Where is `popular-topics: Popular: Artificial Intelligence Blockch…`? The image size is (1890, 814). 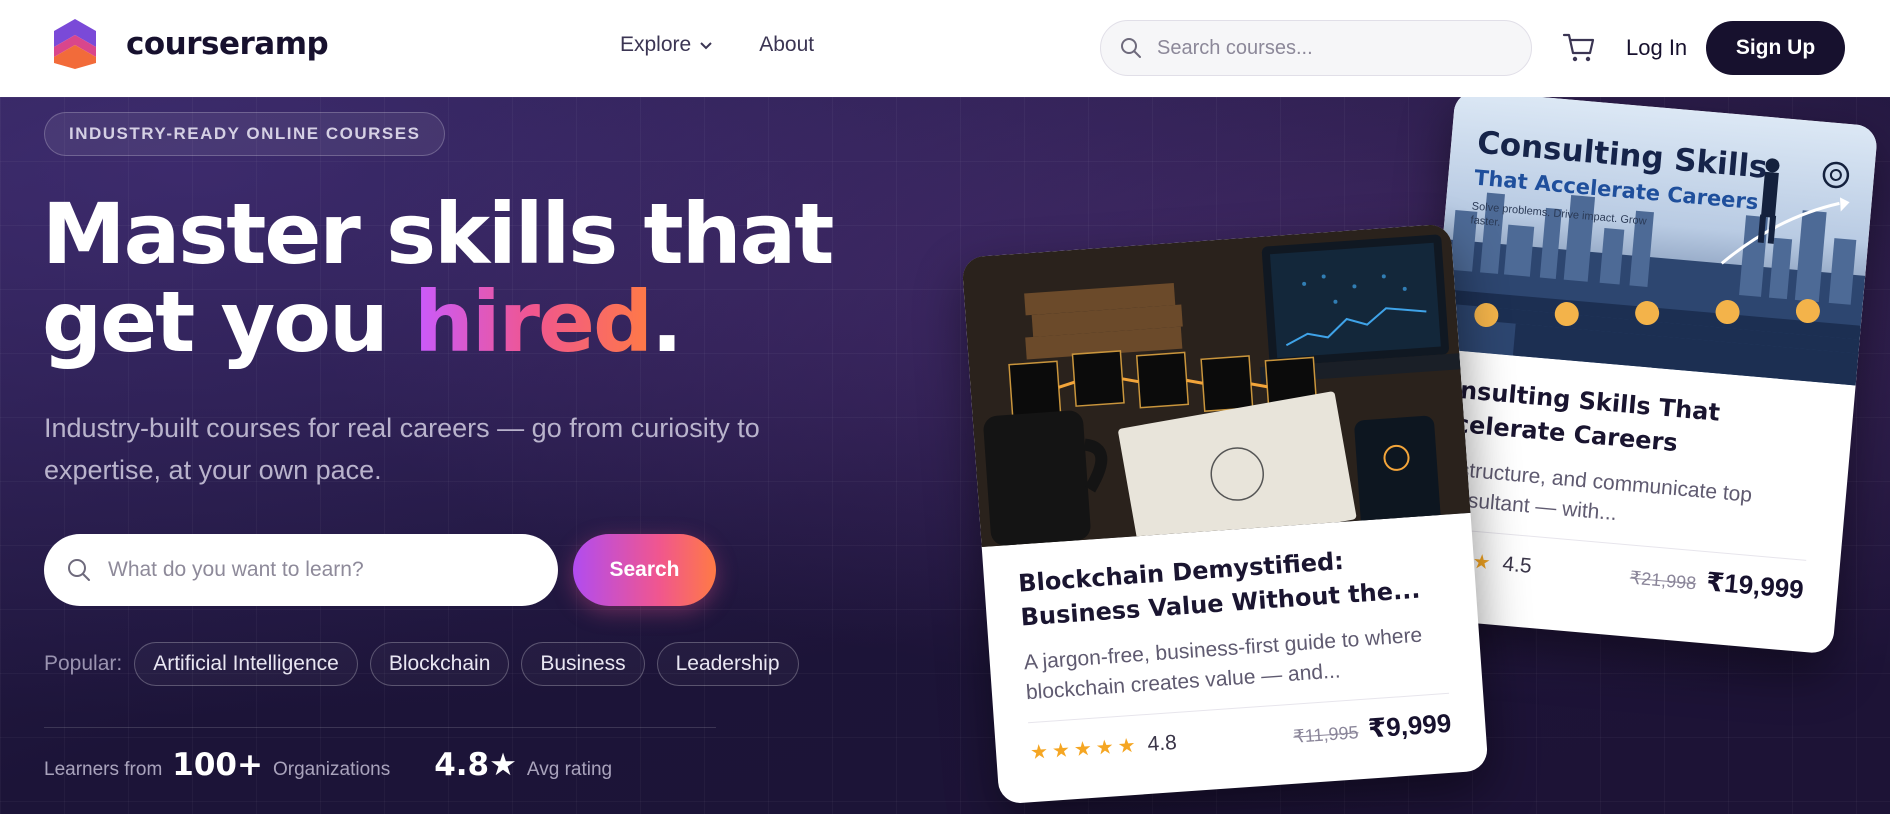
popular-topics: Popular: Artificial Intelligence Blockch… is located at coordinates (421, 664).